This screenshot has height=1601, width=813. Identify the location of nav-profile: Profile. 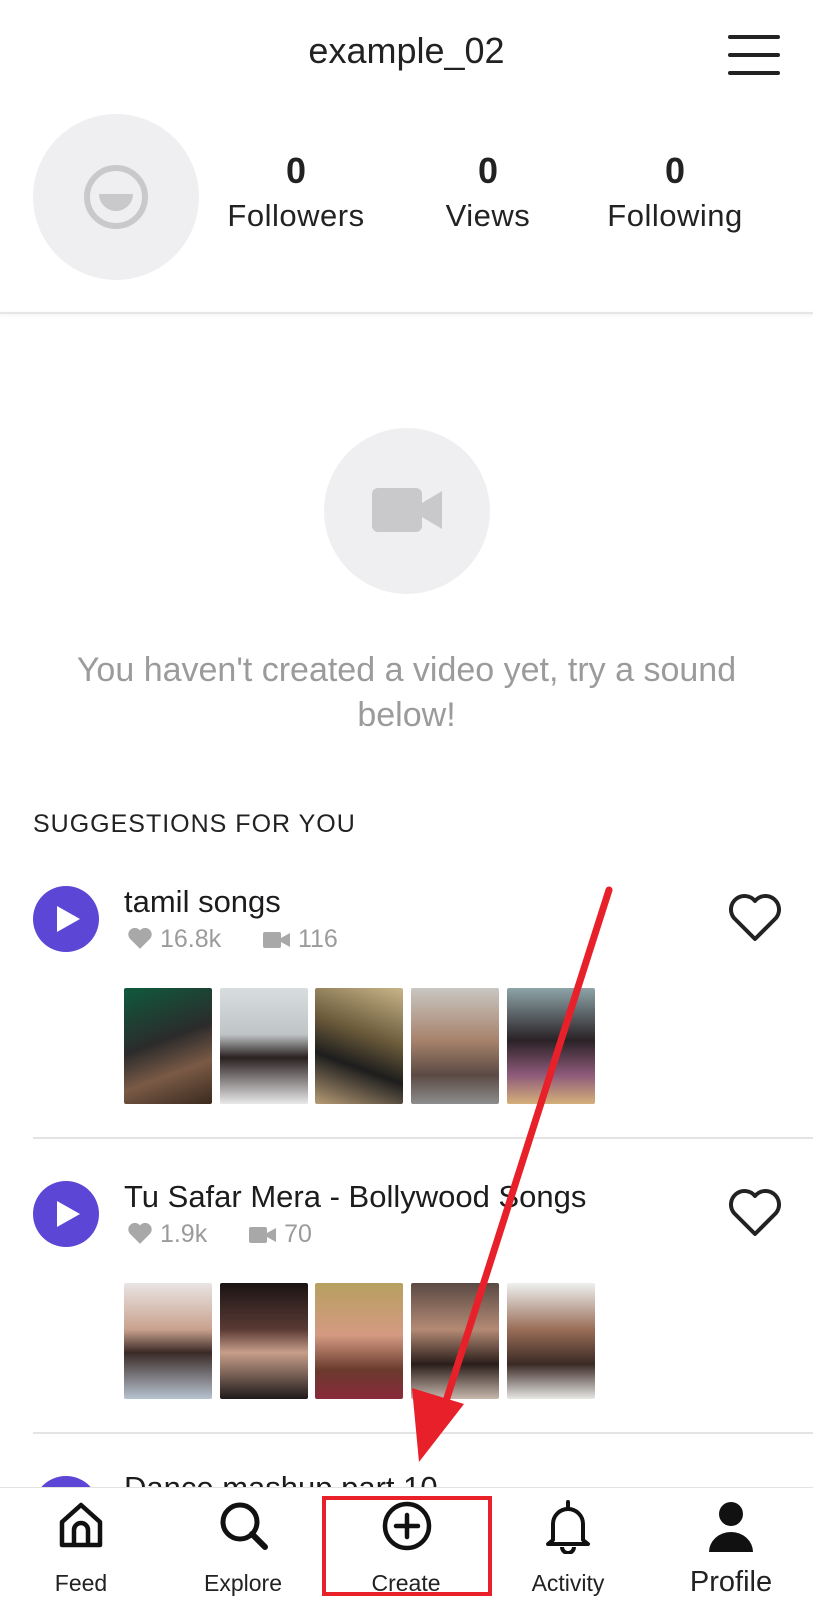
(731, 1544).